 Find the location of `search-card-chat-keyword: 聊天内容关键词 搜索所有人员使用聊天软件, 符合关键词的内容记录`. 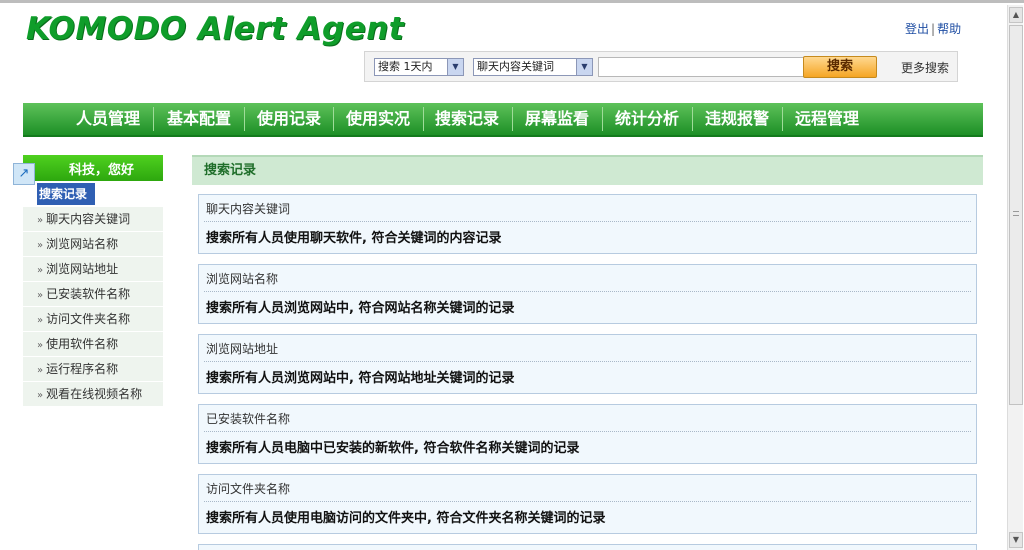

search-card-chat-keyword: 聊天内容关键词 搜索所有人员使用聊天软件, 符合关键词的内容记录 is located at coordinates (587, 224).